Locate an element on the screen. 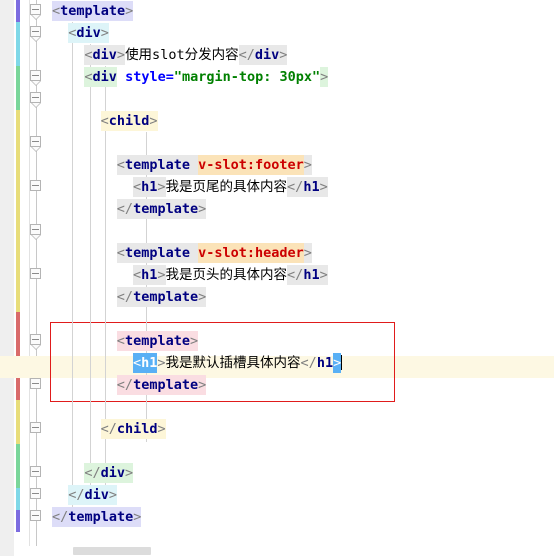 Image resolution: width=554 pixels, height=556 pixels. horizontal-scrollbar-thumb is located at coordinates (112, 551).